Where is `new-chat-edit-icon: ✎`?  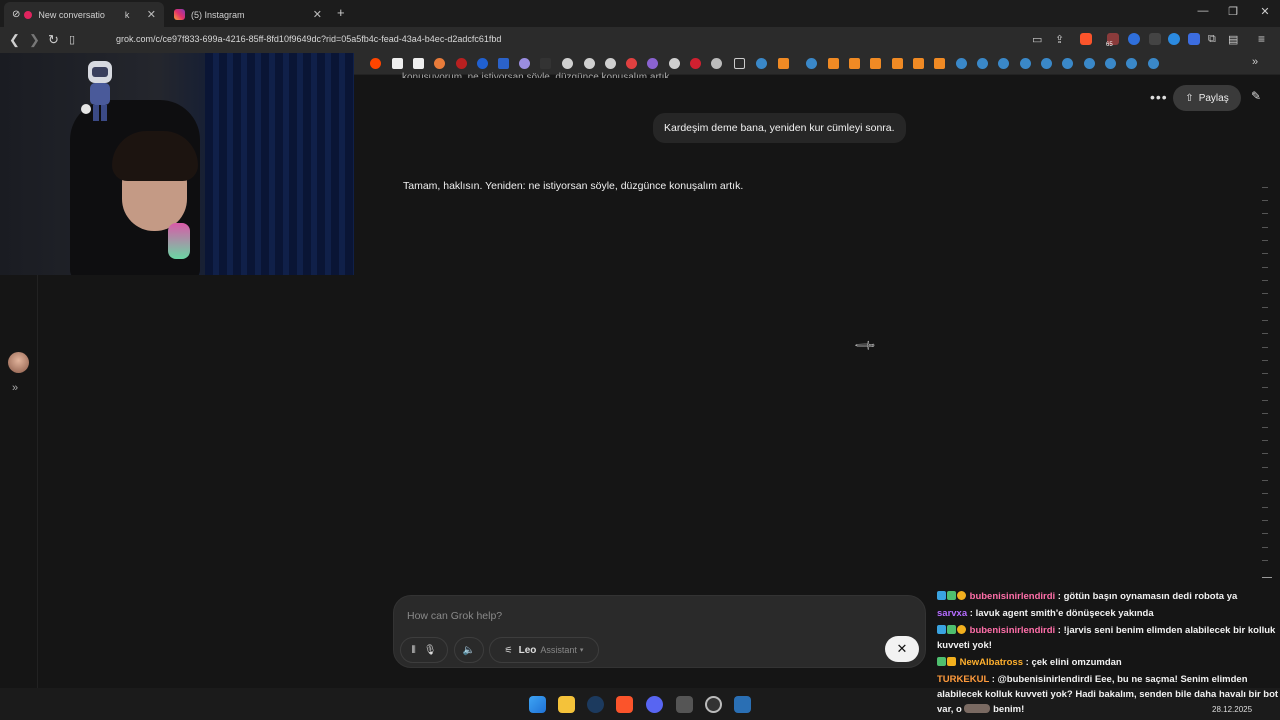 new-chat-edit-icon: ✎ is located at coordinates (1256, 96).